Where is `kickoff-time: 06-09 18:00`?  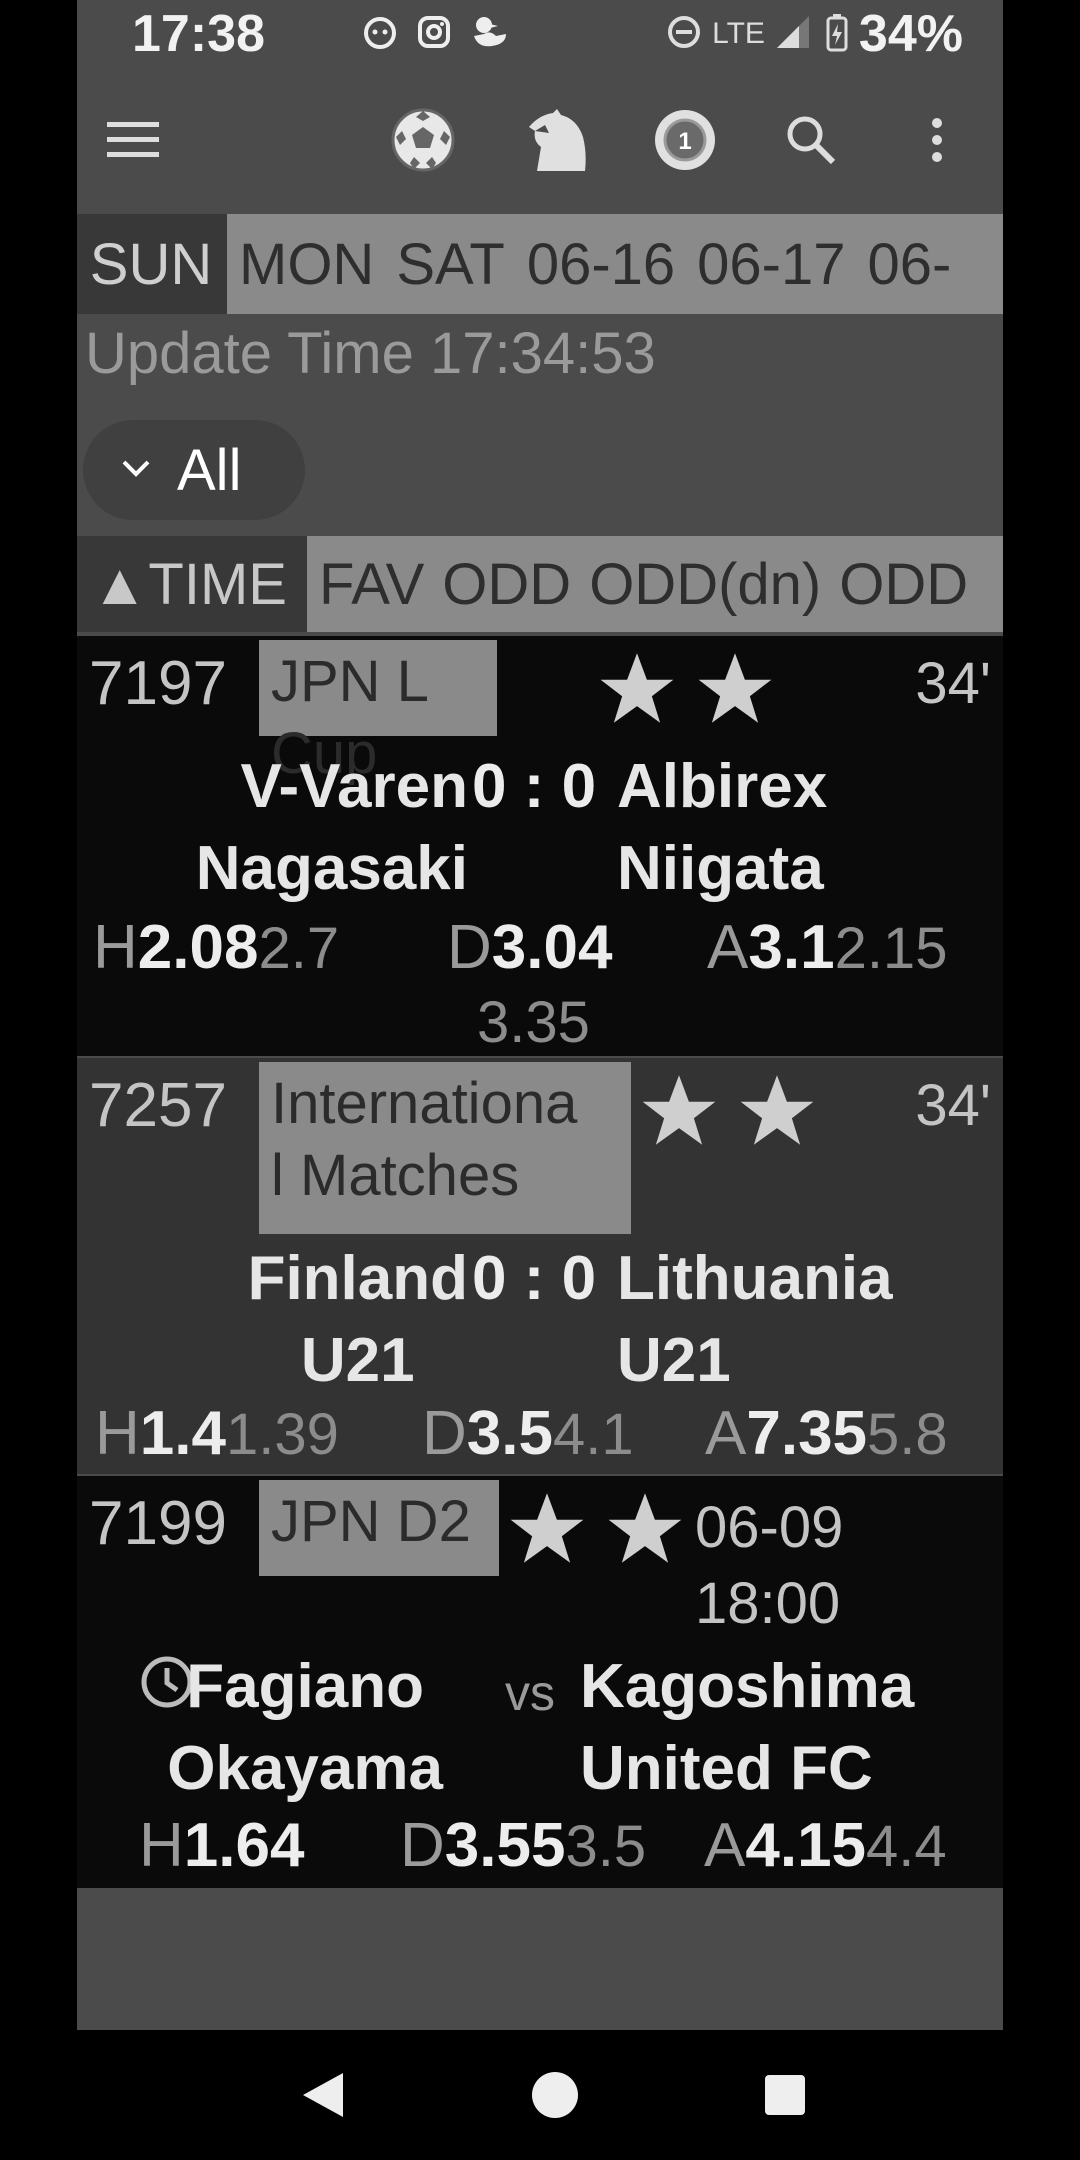
kickoff-time: 06-09 18:00 is located at coordinates (769, 1566).